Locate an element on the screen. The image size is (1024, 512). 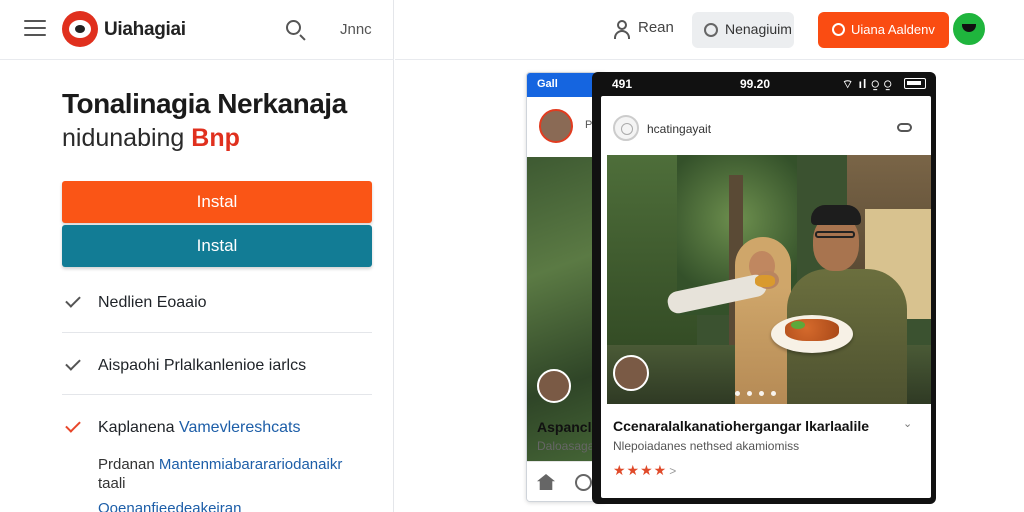
clock-icon is located at coordinates (711, 30).